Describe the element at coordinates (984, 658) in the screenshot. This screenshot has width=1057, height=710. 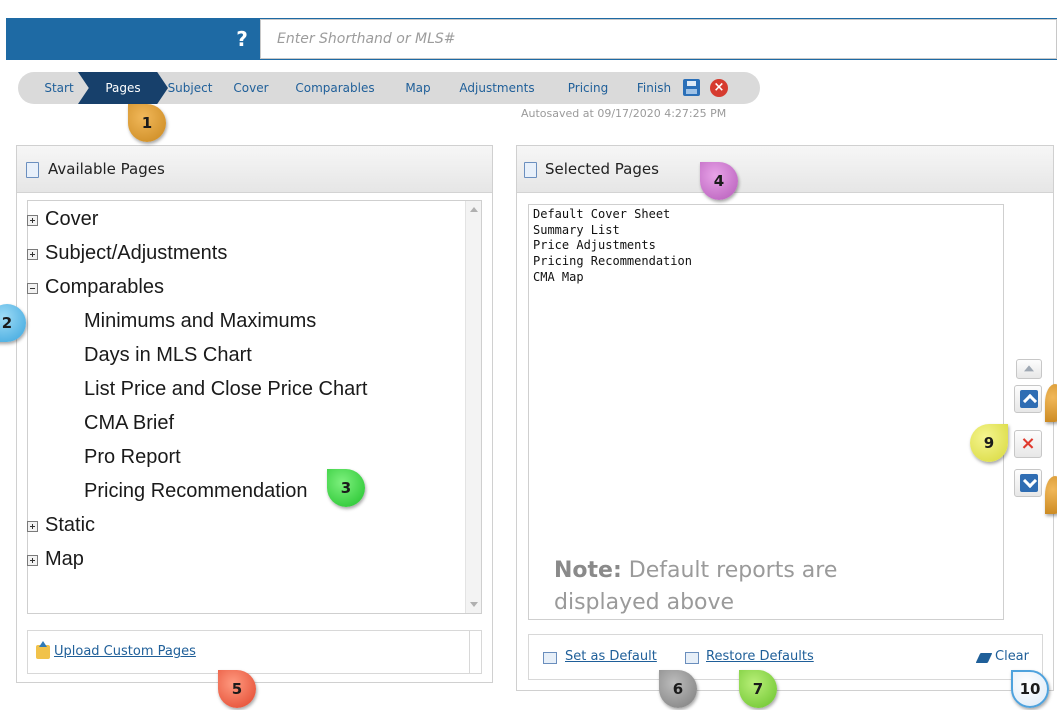
I see `eraser-icon` at that location.